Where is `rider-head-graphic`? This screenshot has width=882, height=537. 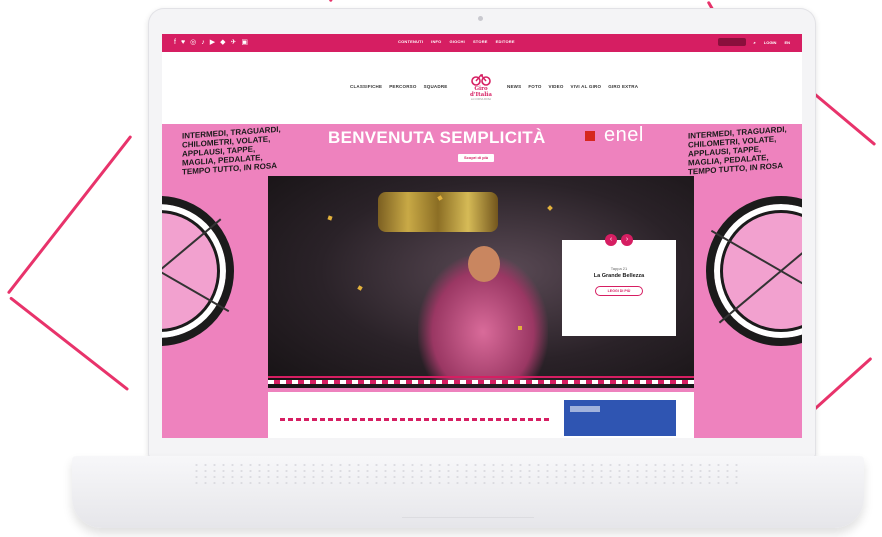 rider-head-graphic is located at coordinates (484, 264).